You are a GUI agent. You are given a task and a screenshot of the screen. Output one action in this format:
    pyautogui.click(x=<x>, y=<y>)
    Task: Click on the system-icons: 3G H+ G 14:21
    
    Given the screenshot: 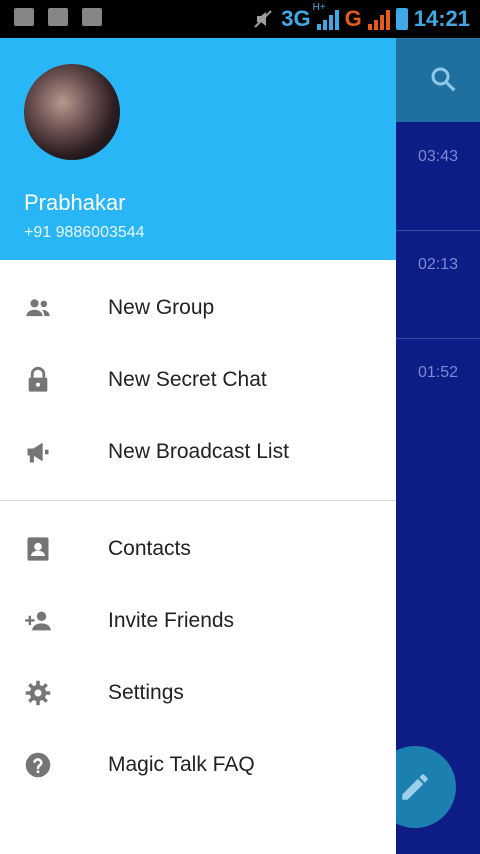 What is the action you would take?
    pyautogui.click(x=360, y=17)
    